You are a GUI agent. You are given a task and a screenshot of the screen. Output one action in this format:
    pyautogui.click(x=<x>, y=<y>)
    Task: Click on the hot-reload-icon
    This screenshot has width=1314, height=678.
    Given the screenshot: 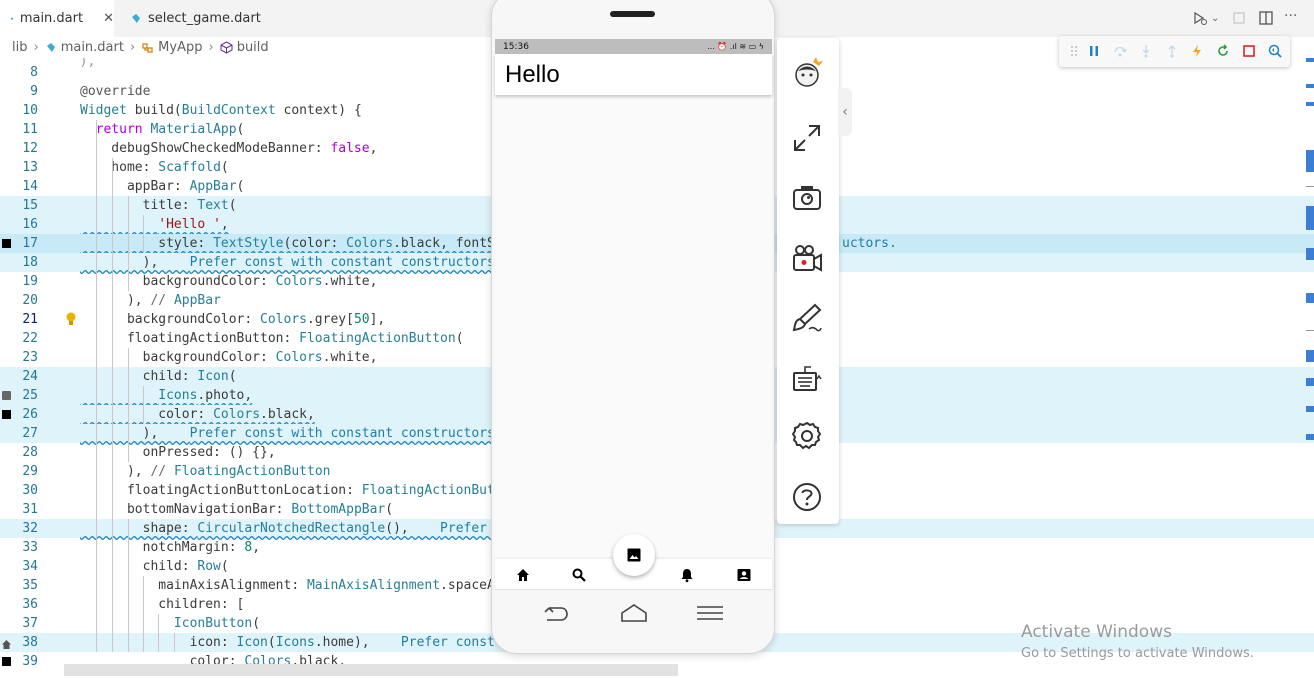 What is the action you would take?
    pyautogui.click(x=1197, y=51)
    